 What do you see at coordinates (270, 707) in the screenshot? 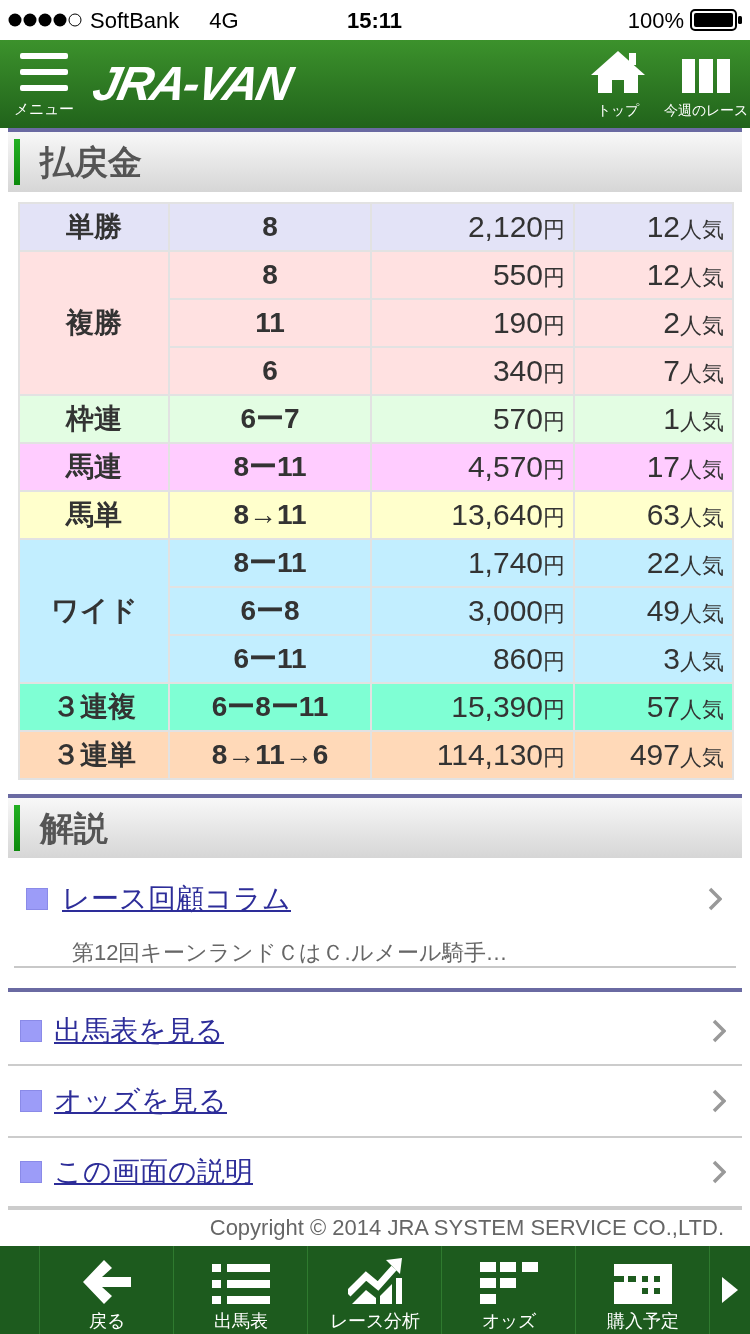
I see `combination-cell: 6ー8ー11` at bounding box center [270, 707].